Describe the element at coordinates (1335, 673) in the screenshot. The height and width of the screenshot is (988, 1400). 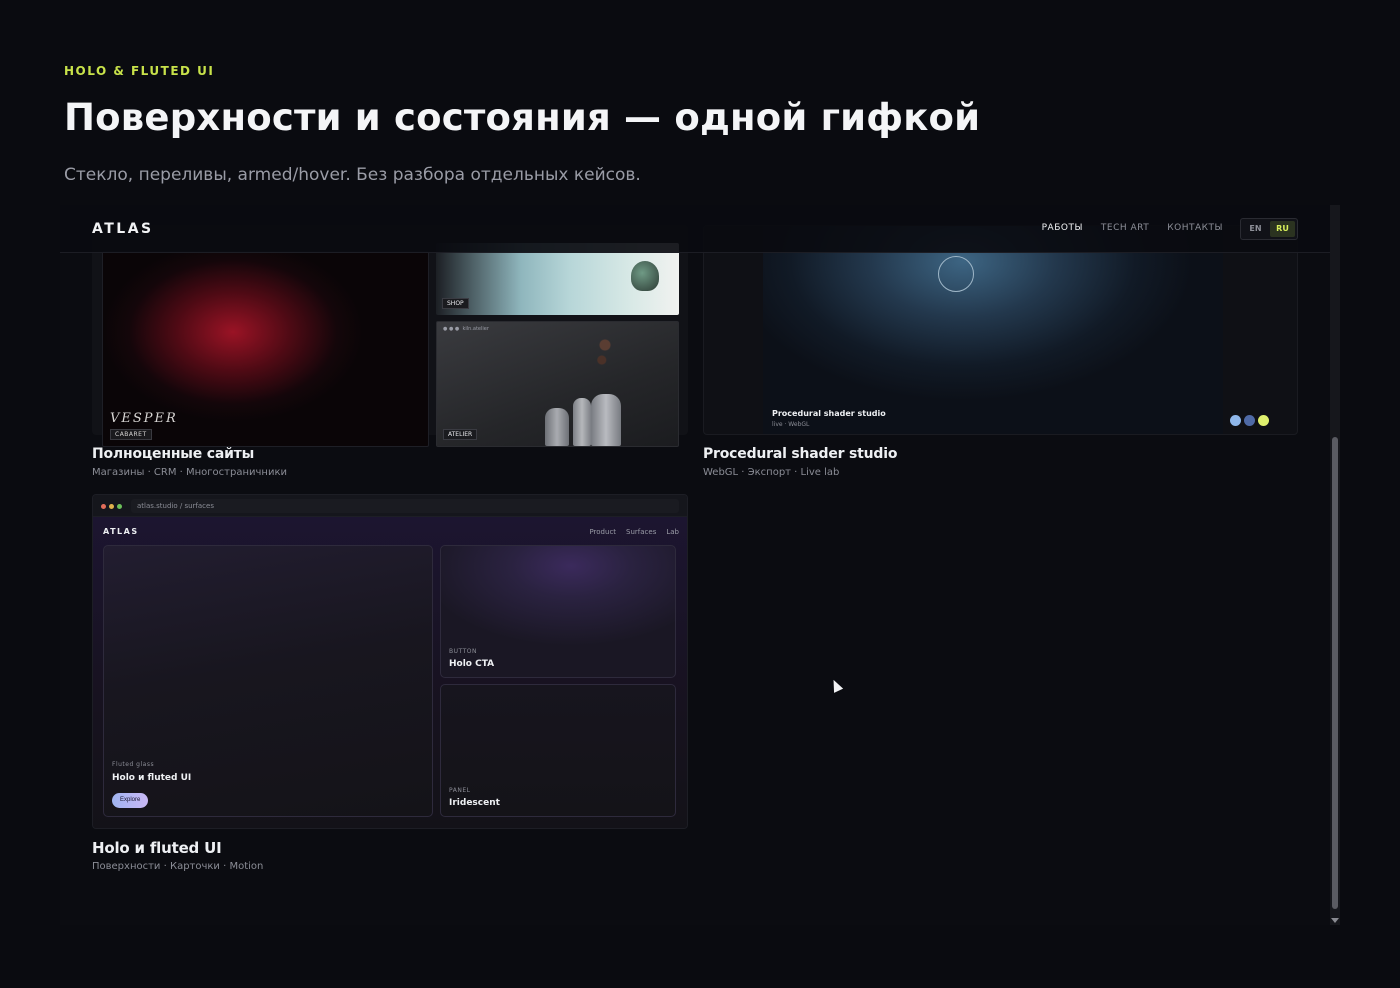
I see `scroll-thumb` at that location.